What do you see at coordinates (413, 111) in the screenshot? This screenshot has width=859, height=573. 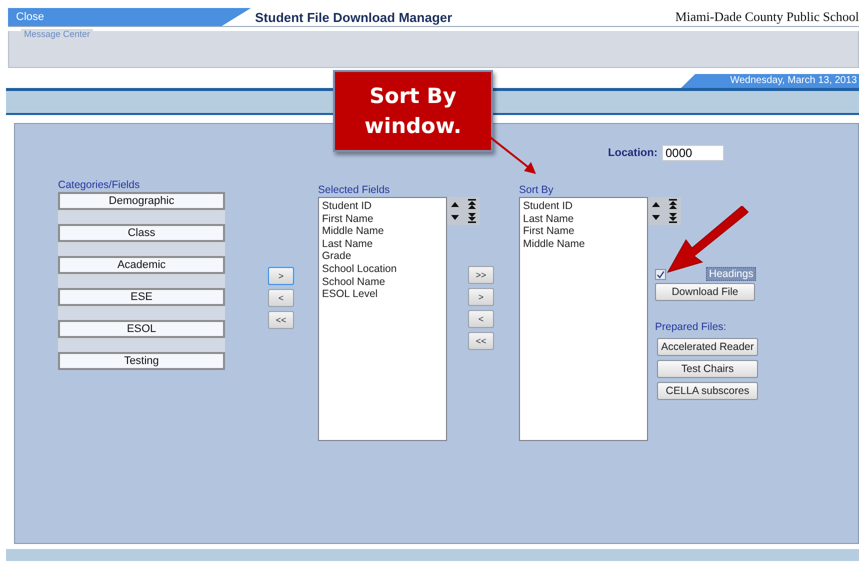 I see `callout-box: Sort By window.` at bounding box center [413, 111].